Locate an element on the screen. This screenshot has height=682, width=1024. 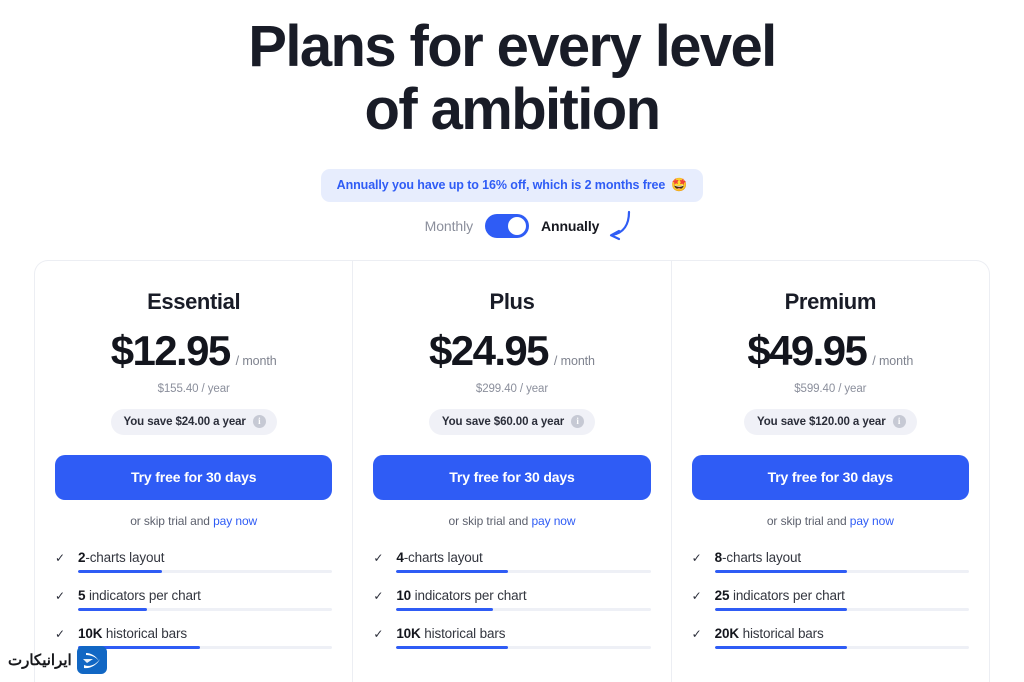
plan-price: $12.95 is located at coordinates (170, 351).